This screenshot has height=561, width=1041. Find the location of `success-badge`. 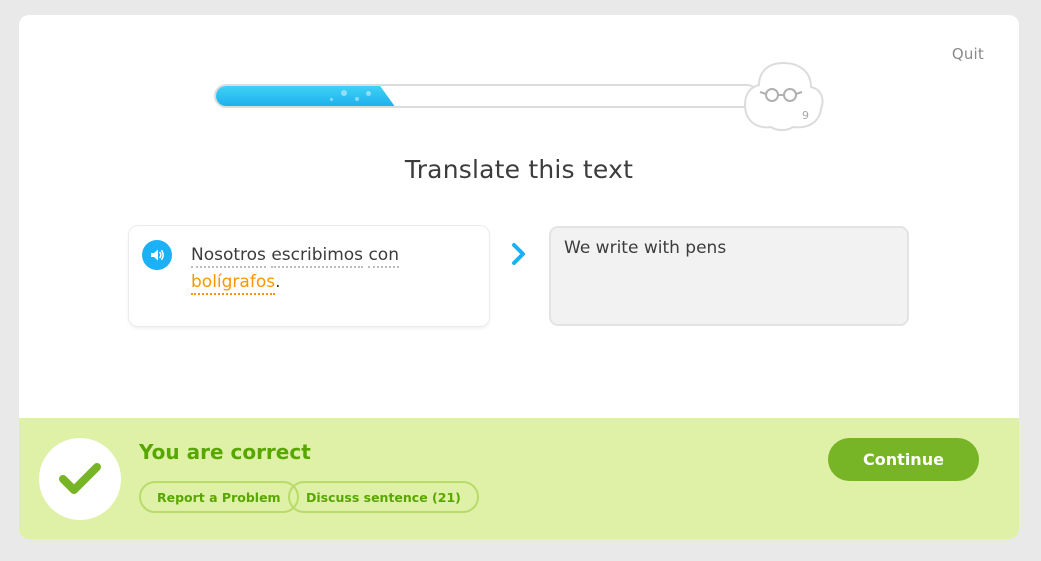

success-badge is located at coordinates (80, 479).